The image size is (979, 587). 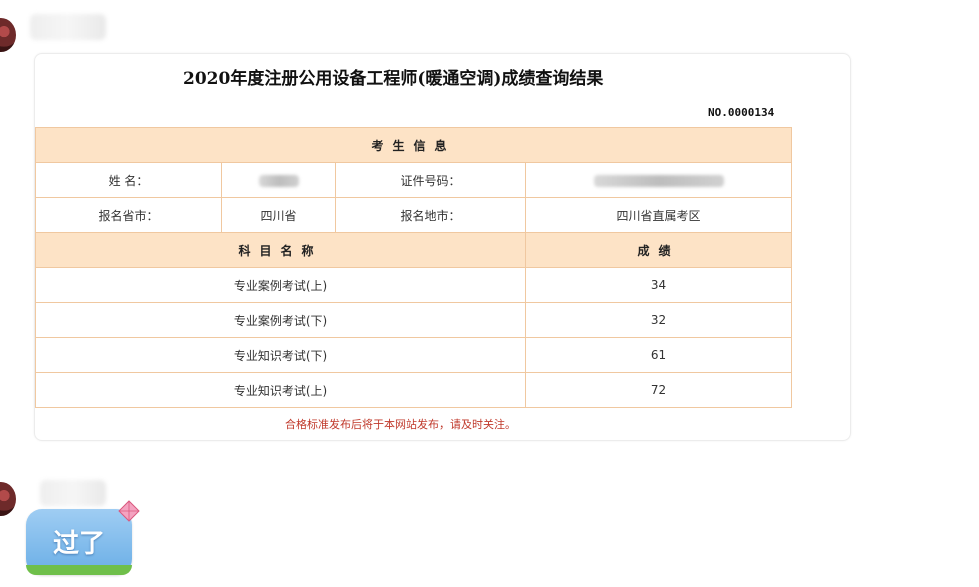 What do you see at coordinates (79, 570) in the screenshot?
I see `sticker-grass` at bounding box center [79, 570].